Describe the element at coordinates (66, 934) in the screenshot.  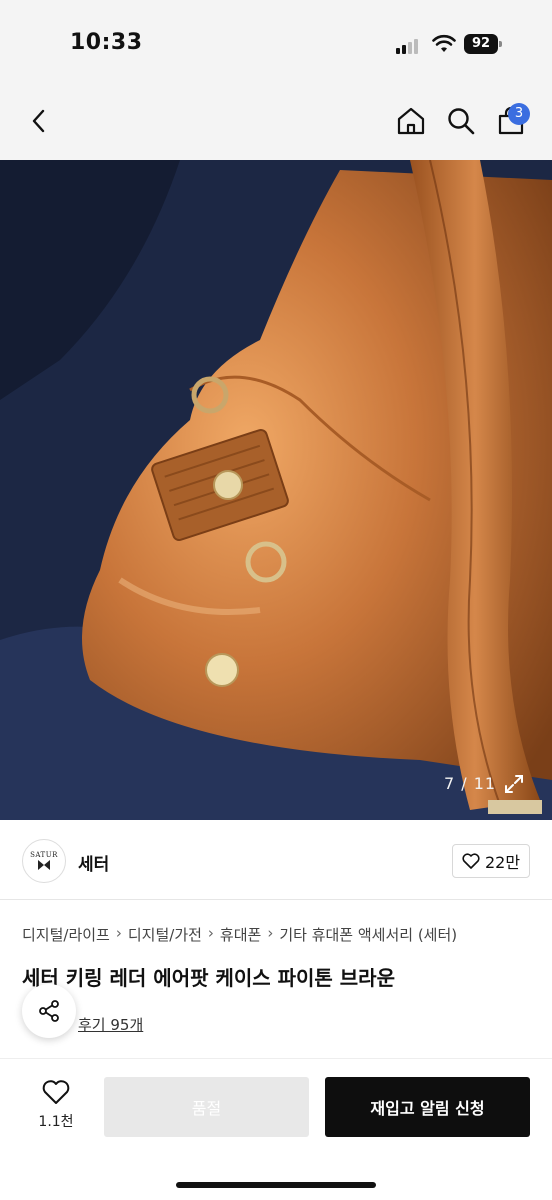
I see `breadcrumb-item: 디지털/라이프` at that location.